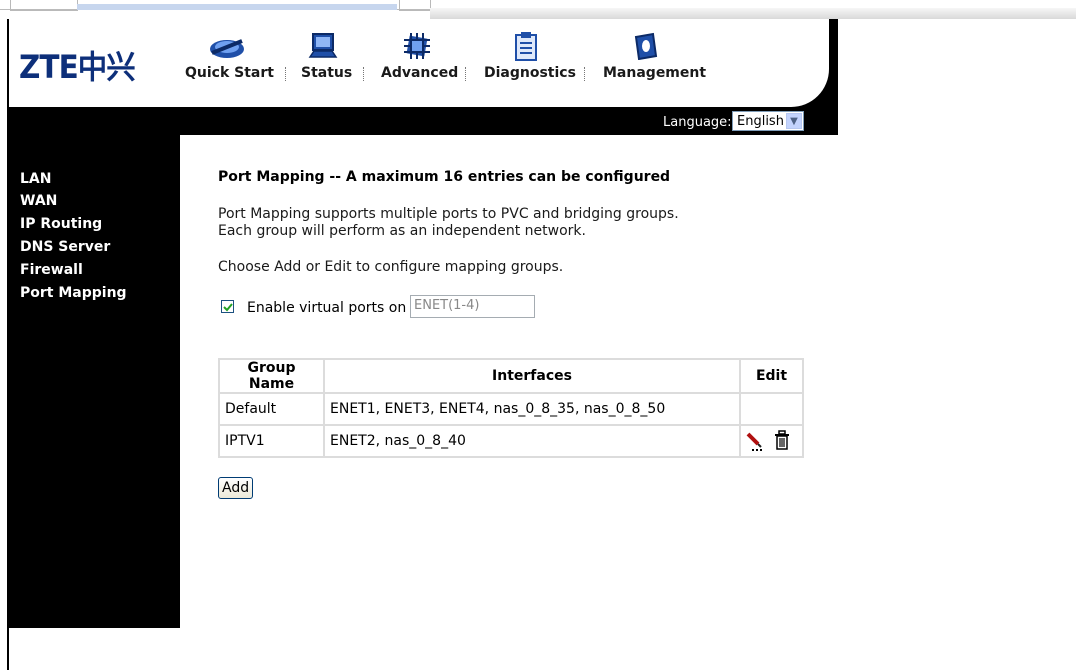 The width and height of the screenshot is (1076, 670). I want to click on virtual-ports-checkbox, so click(227, 306).